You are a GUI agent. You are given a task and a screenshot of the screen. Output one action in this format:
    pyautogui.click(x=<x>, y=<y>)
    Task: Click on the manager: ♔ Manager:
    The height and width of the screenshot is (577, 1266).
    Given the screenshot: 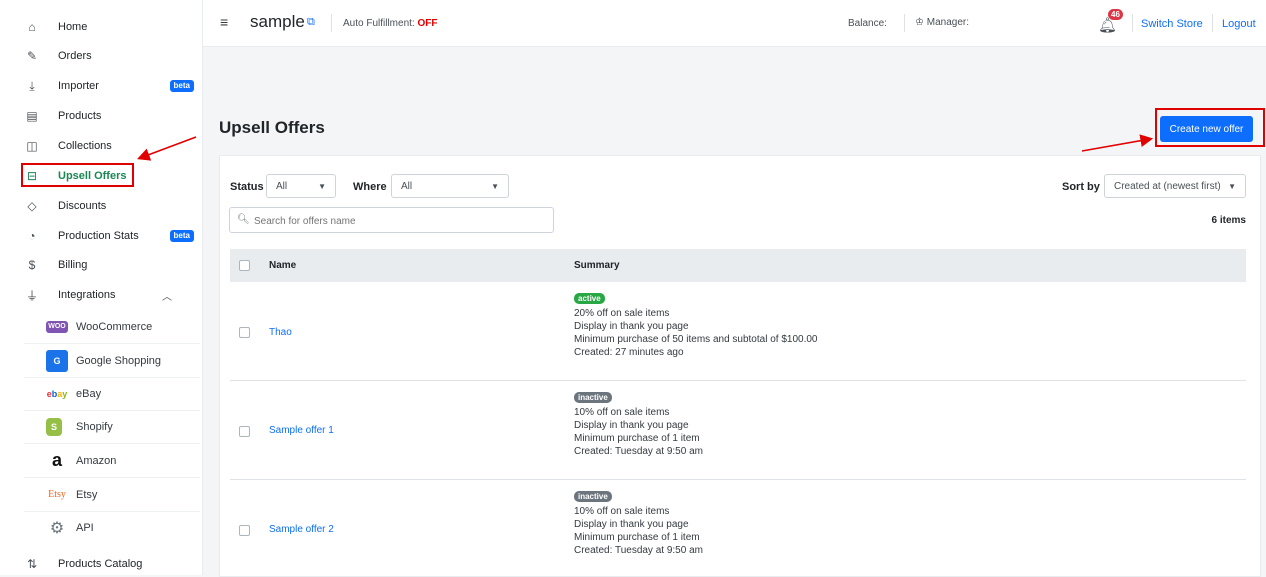 What is the action you would take?
    pyautogui.click(x=942, y=22)
    